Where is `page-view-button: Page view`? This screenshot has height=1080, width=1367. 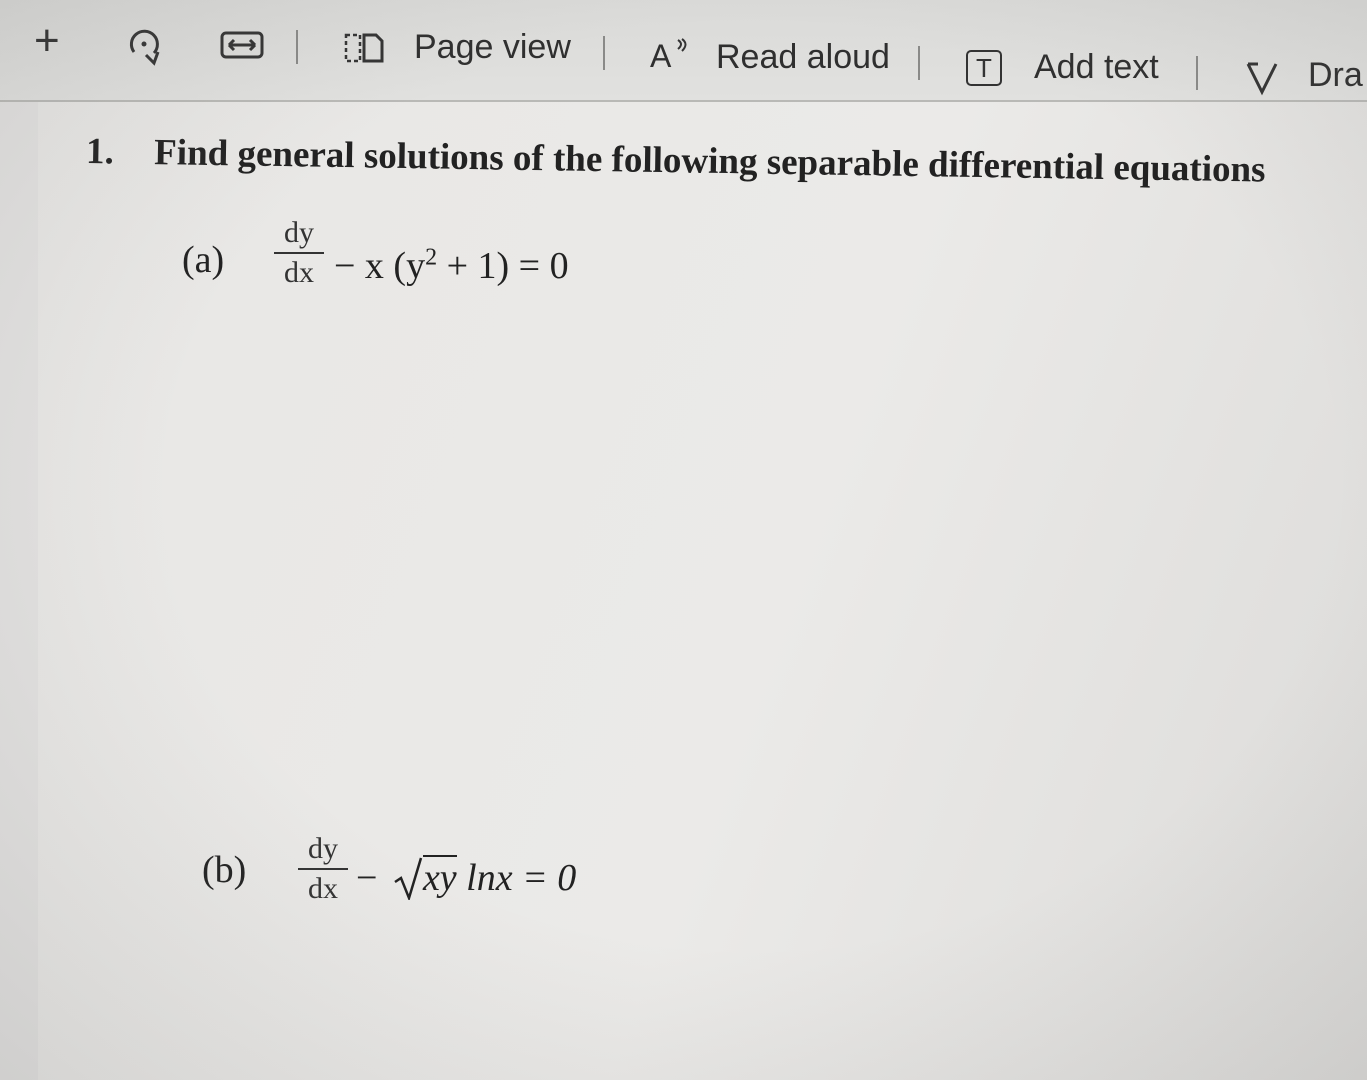 page-view-button: Page view is located at coordinates (457, 51).